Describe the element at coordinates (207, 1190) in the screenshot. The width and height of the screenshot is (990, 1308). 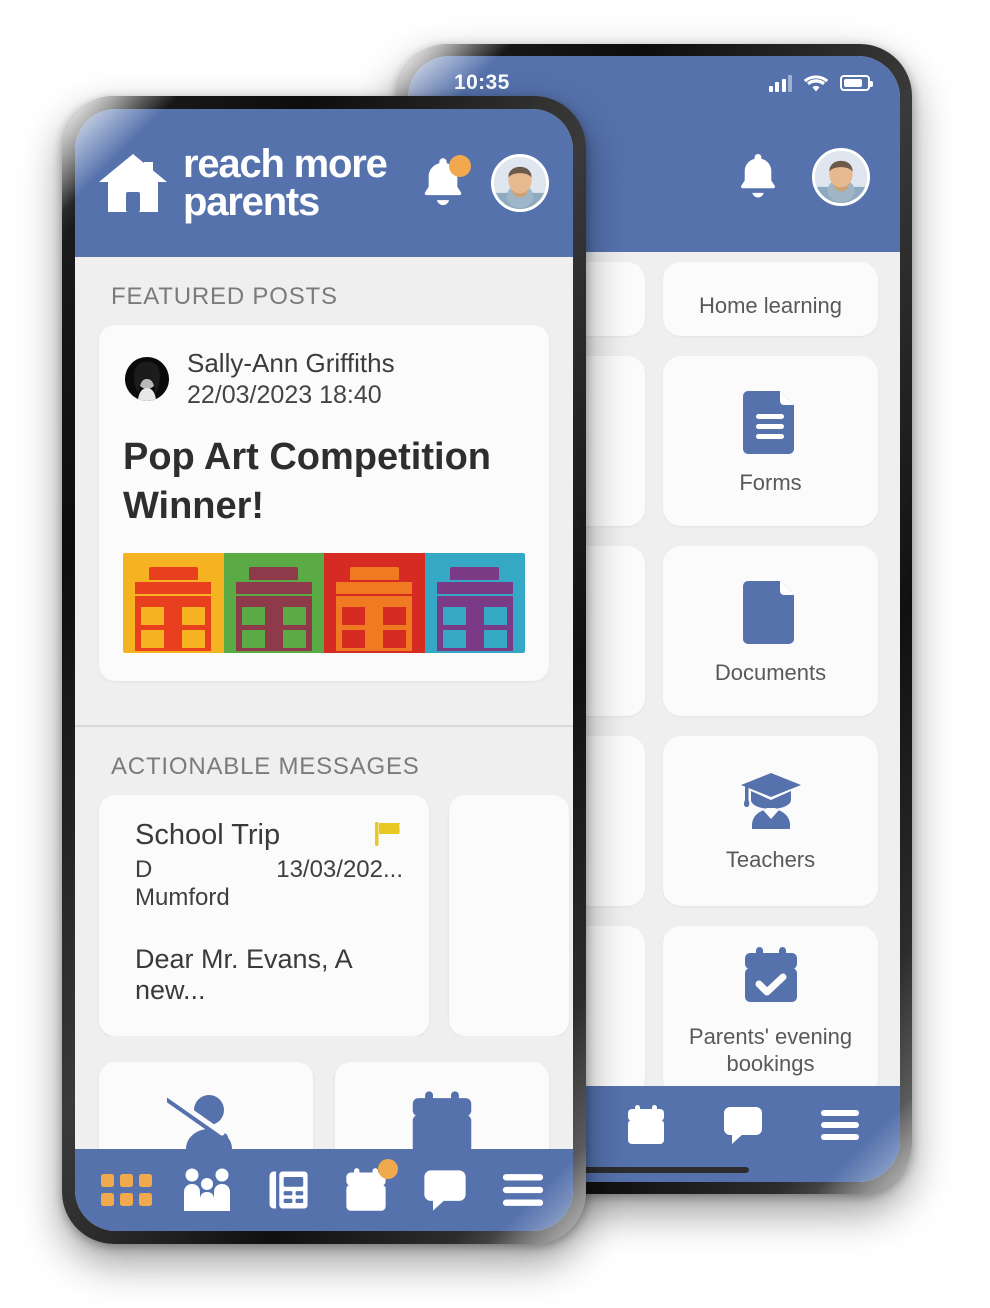
I see `family-icon` at that location.